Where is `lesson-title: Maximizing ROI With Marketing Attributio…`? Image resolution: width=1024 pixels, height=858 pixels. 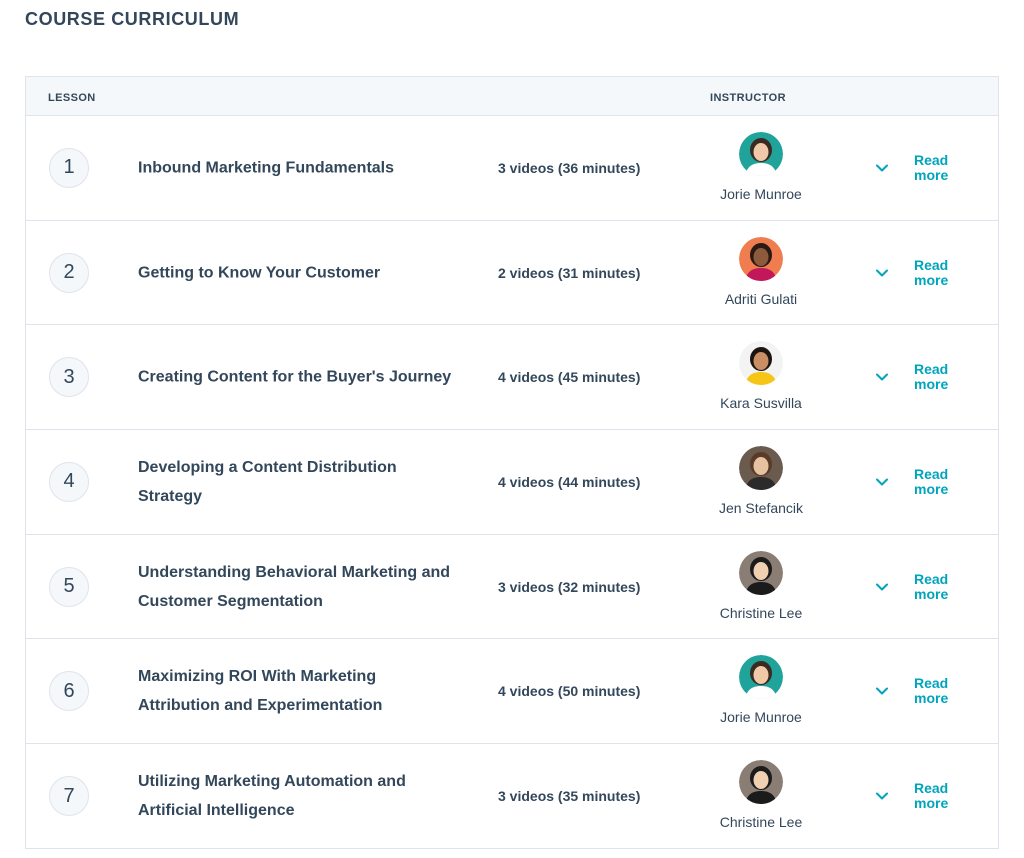 lesson-title: Maximizing ROI With Marketing Attributio… is located at coordinates (260, 691).